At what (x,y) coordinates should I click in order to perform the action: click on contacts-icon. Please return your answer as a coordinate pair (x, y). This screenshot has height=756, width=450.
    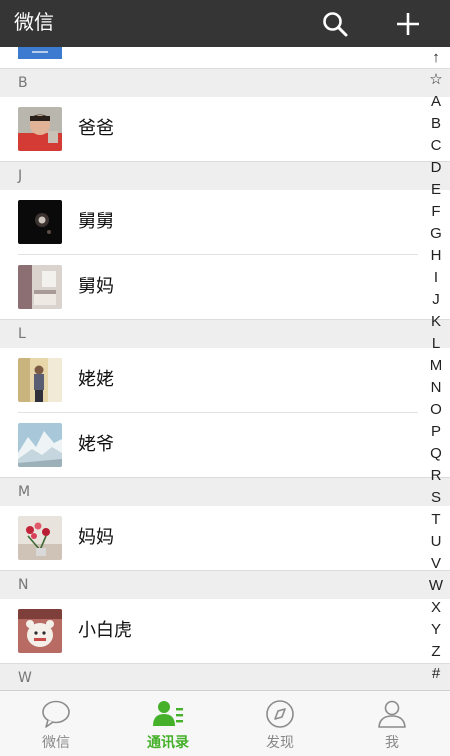
    Looking at the image, I should click on (168, 714).